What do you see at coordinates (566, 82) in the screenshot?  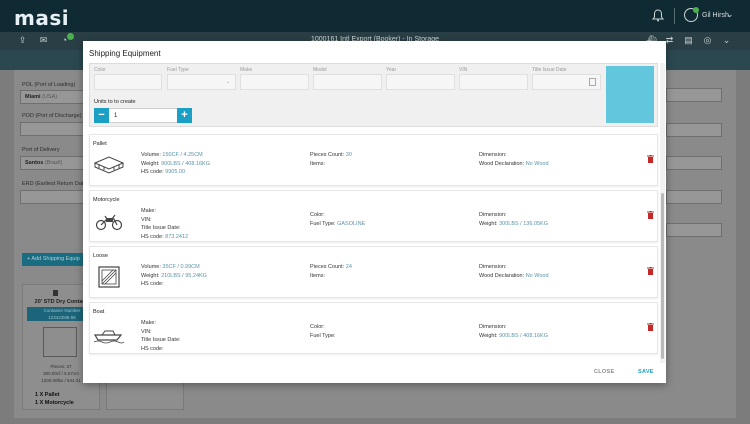 I see `title-issue-date-input` at bounding box center [566, 82].